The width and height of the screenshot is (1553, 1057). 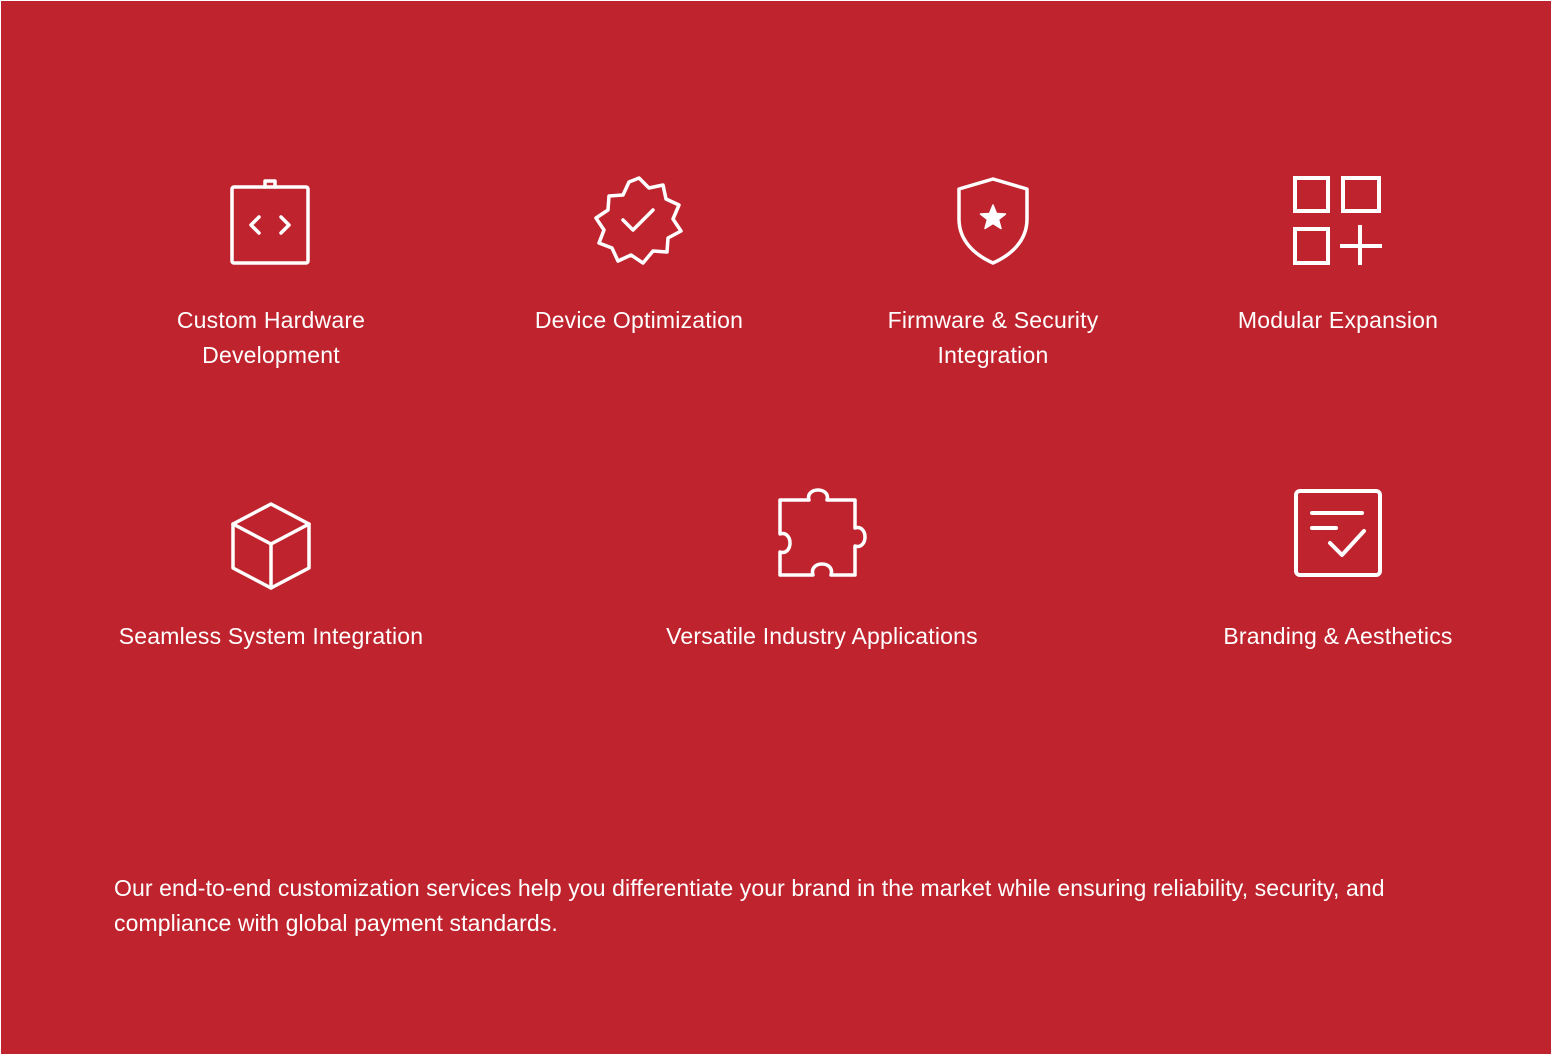 I want to click on feature-label: Seamless System Integration, so click(x=271, y=636).